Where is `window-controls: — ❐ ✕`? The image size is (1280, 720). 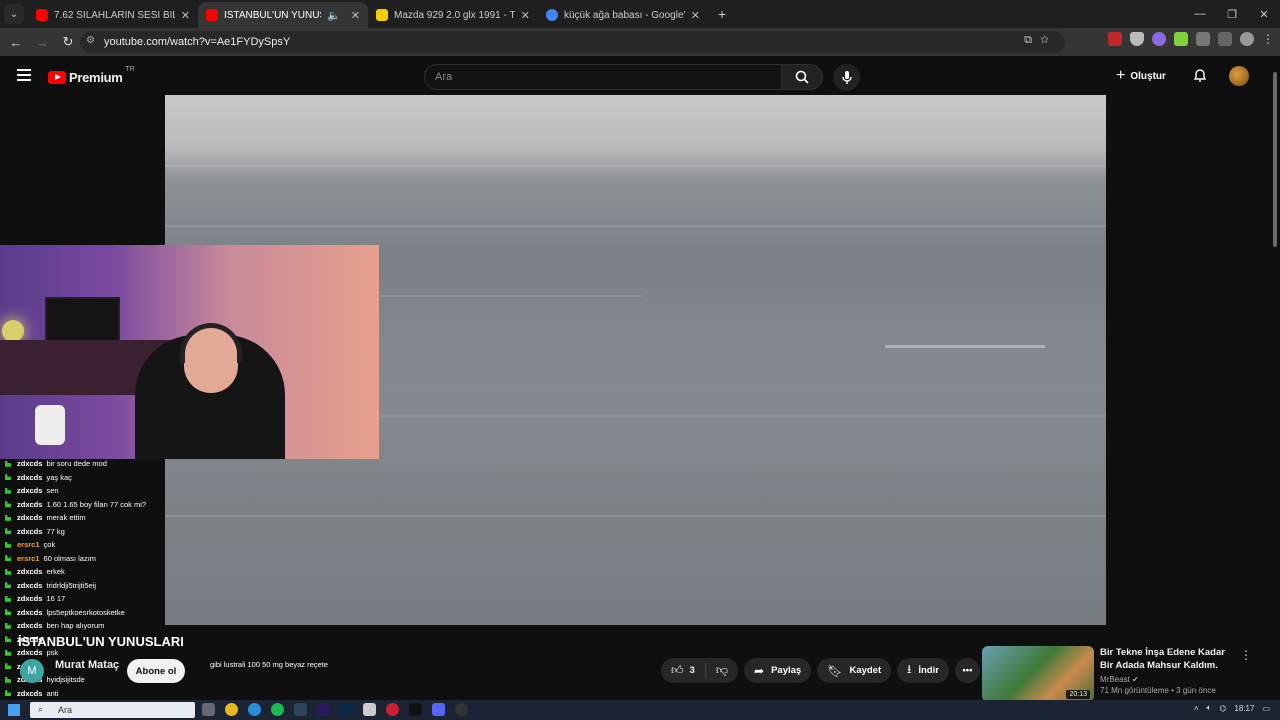 window-controls: — ❐ ✕ is located at coordinates (1232, 14).